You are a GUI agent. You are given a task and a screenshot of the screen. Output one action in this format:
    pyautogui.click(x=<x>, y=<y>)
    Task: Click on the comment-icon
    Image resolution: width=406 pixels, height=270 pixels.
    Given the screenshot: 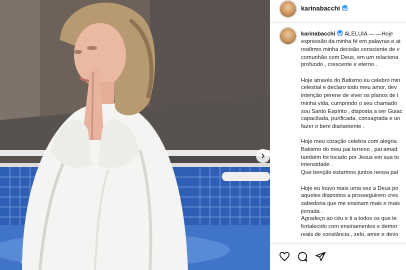 What is the action you would take?
    pyautogui.click(x=302, y=256)
    